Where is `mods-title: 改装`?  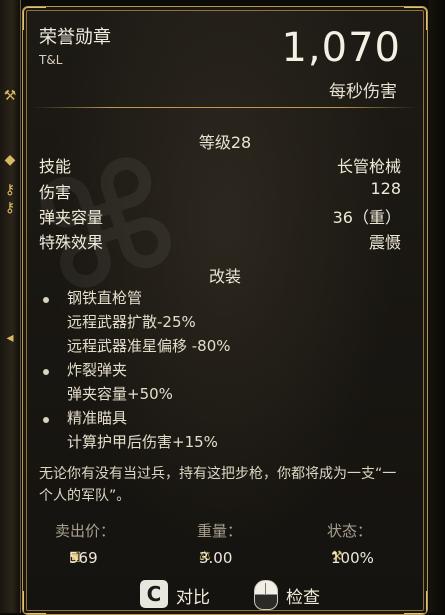 mods-title: 改装 is located at coordinates (224, 276).